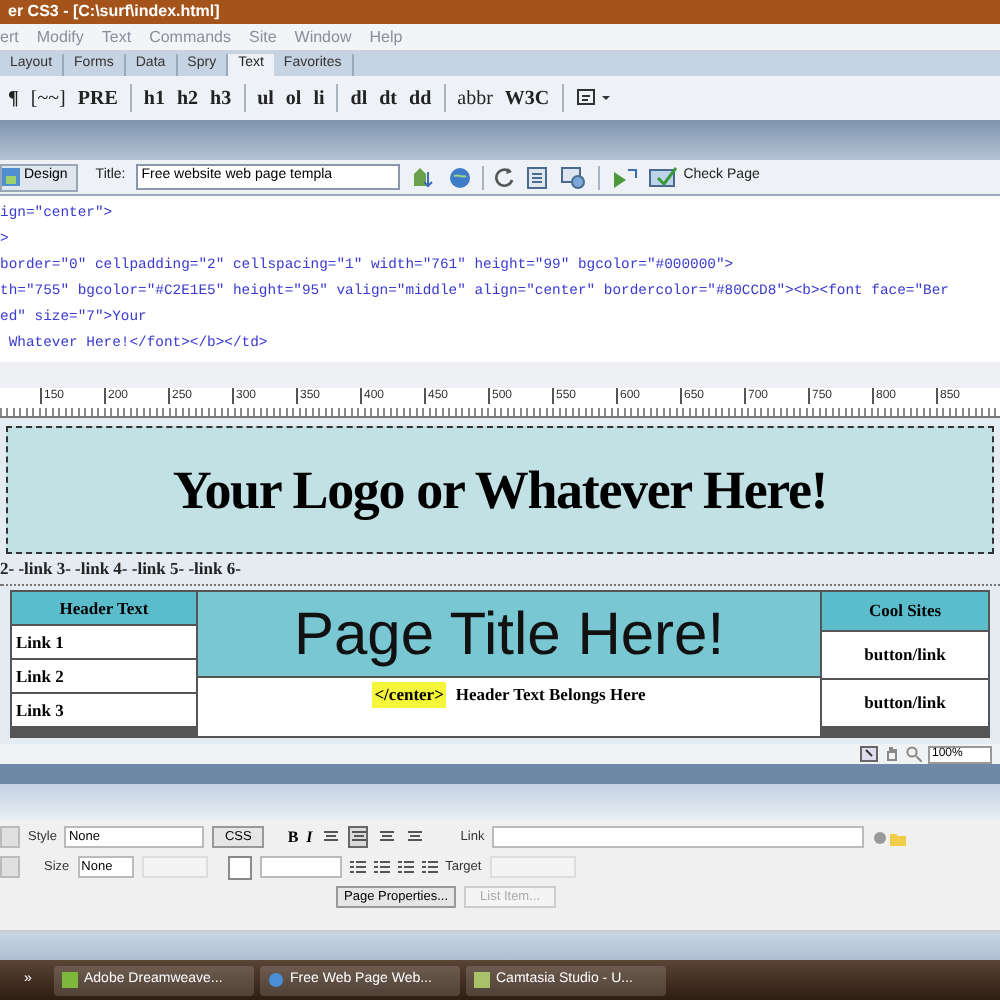 The height and width of the screenshot is (1000, 1000). Describe the element at coordinates (550, 695) in the screenshot. I see `header-text: Header Text Belongs Here` at that location.